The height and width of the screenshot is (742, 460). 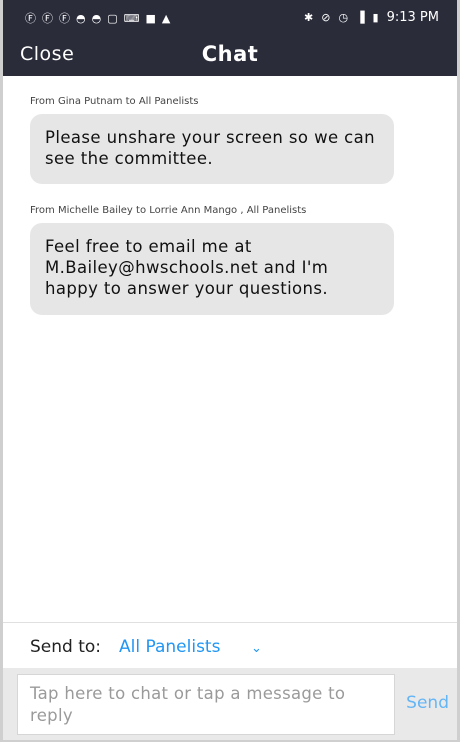 I want to click on page-title: Chat, so click(x=230, y=54).